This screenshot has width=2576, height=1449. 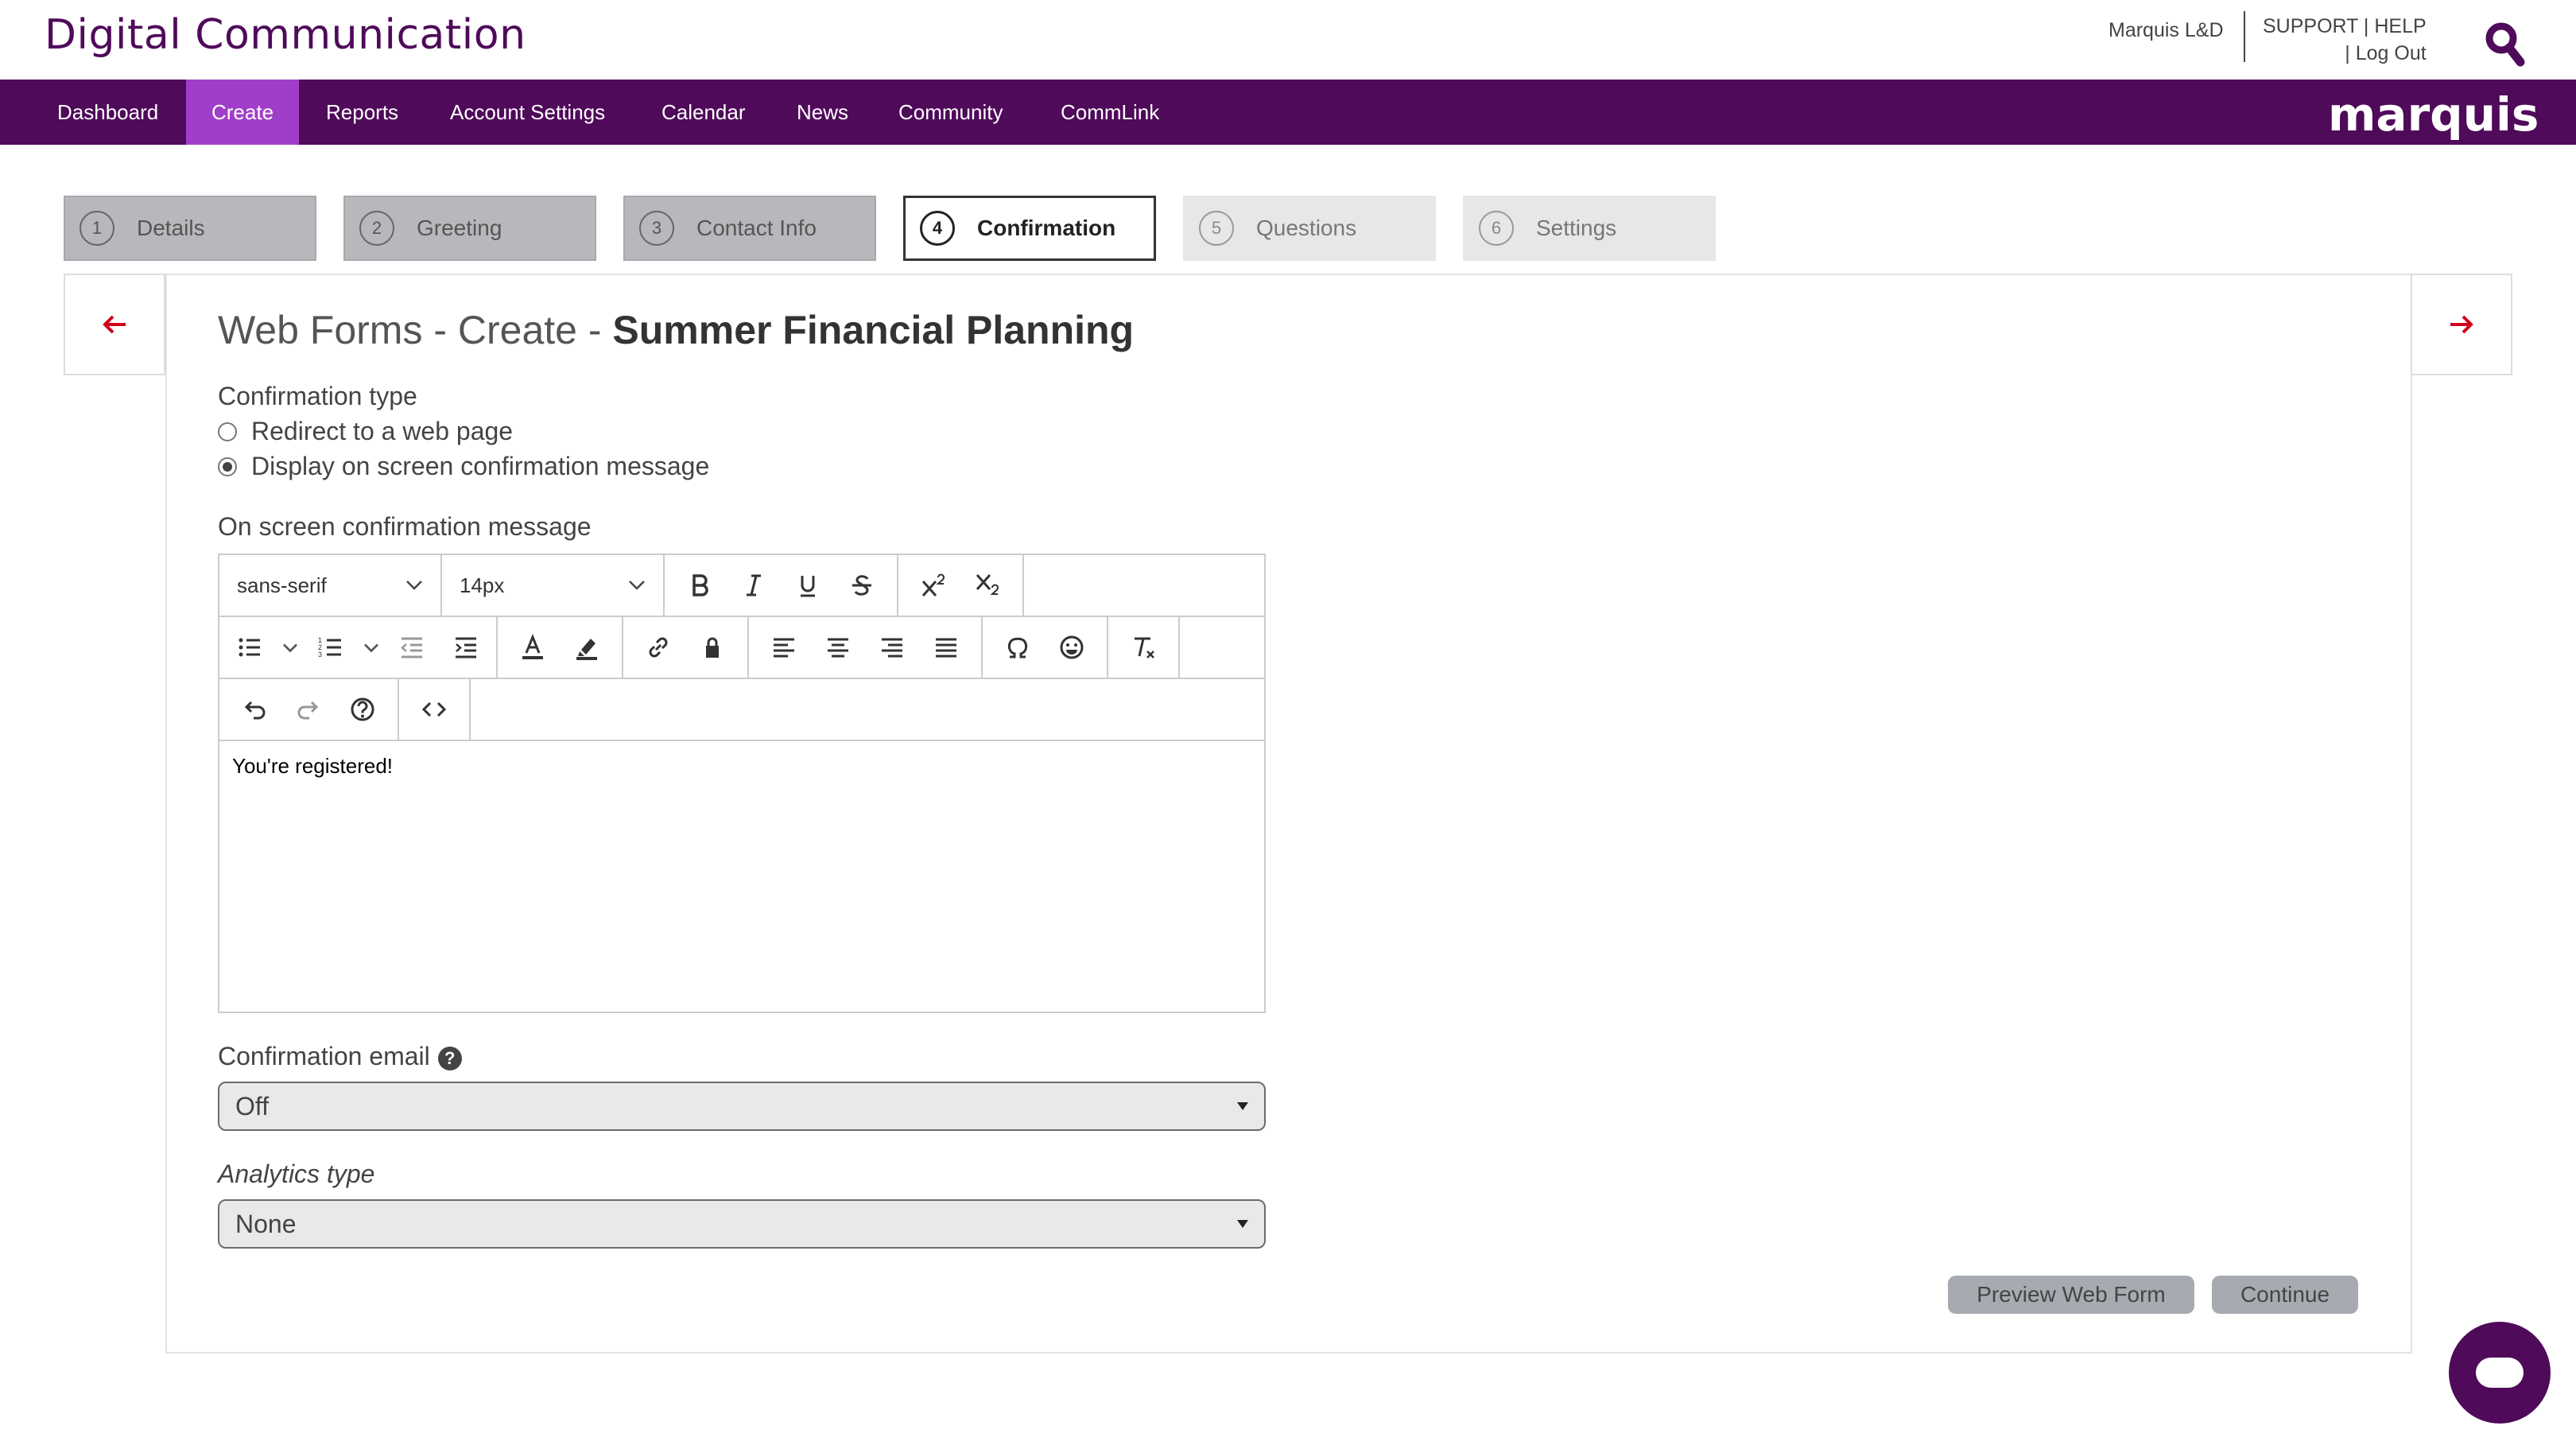 I want to click on step-label: Confirmation, so click(x=1046, y=228).